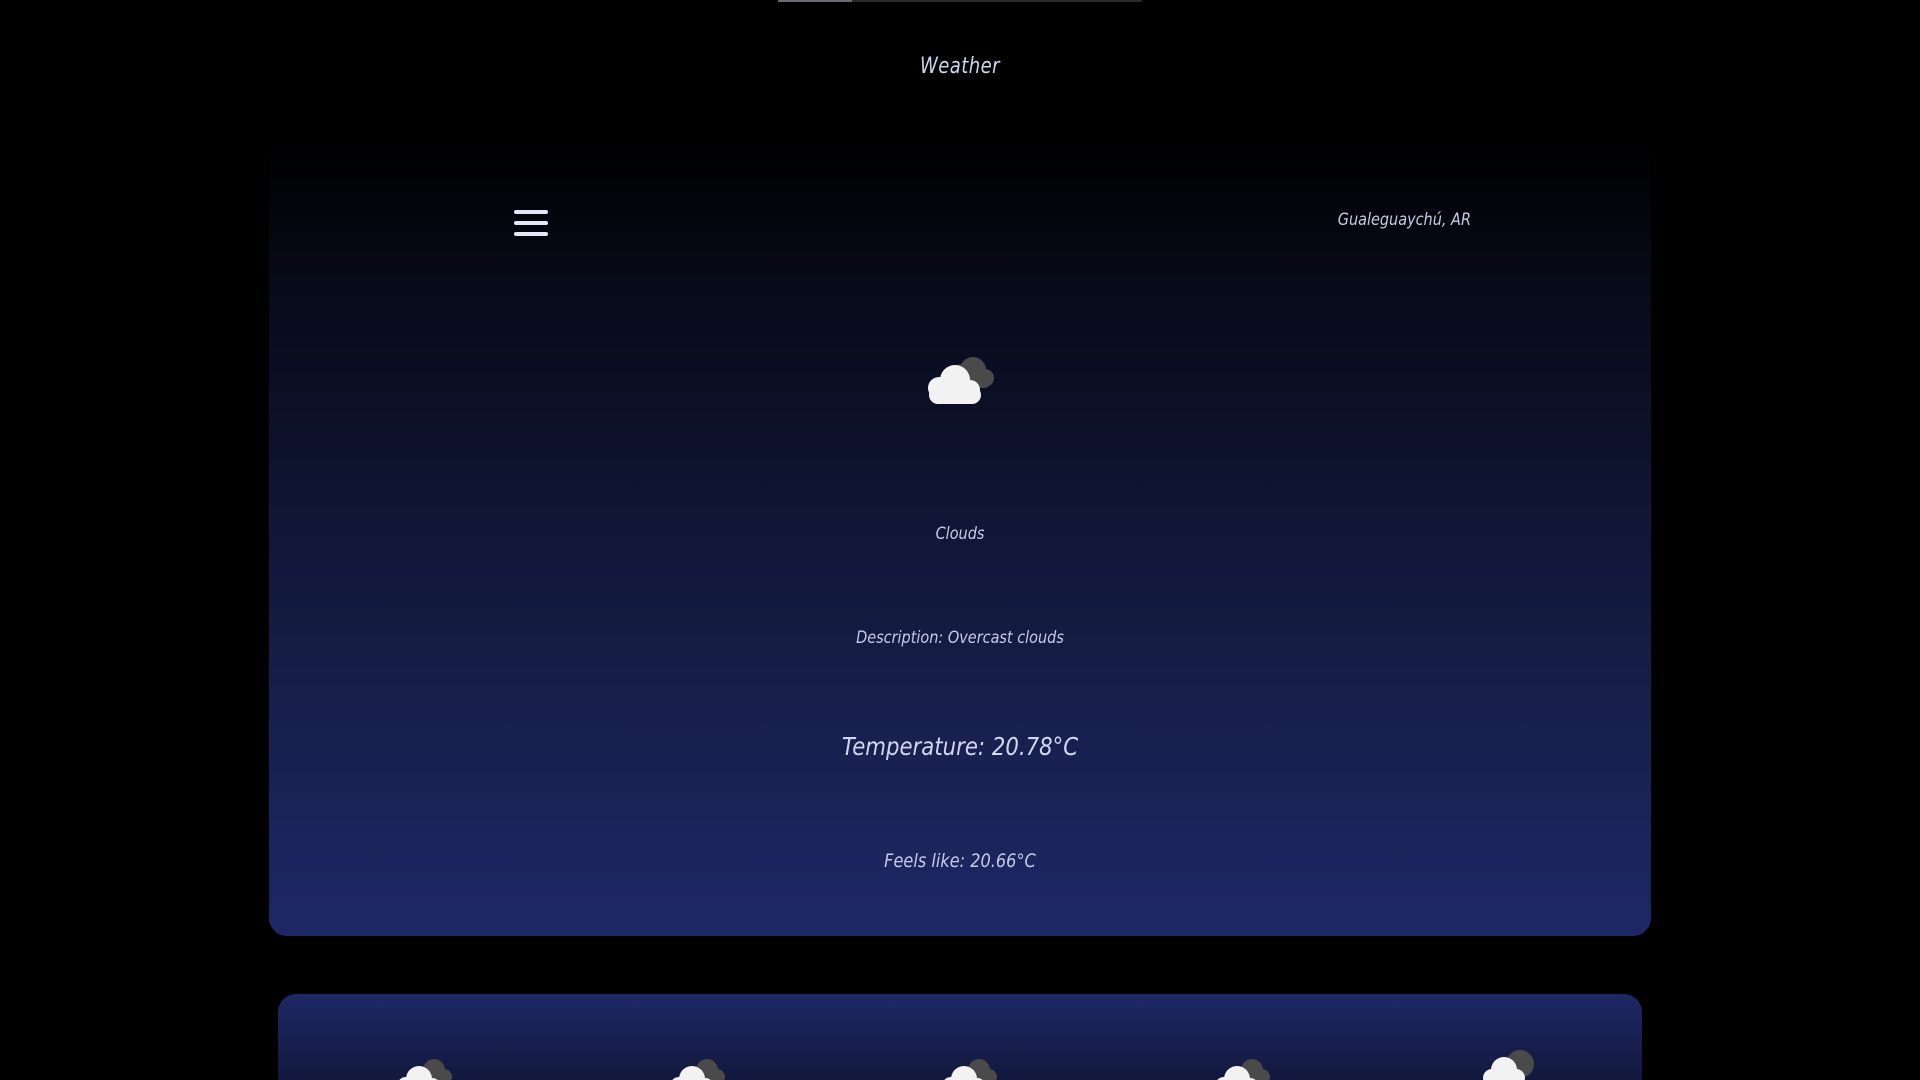  I want to click on app-title: Weather, so click(960, 66).